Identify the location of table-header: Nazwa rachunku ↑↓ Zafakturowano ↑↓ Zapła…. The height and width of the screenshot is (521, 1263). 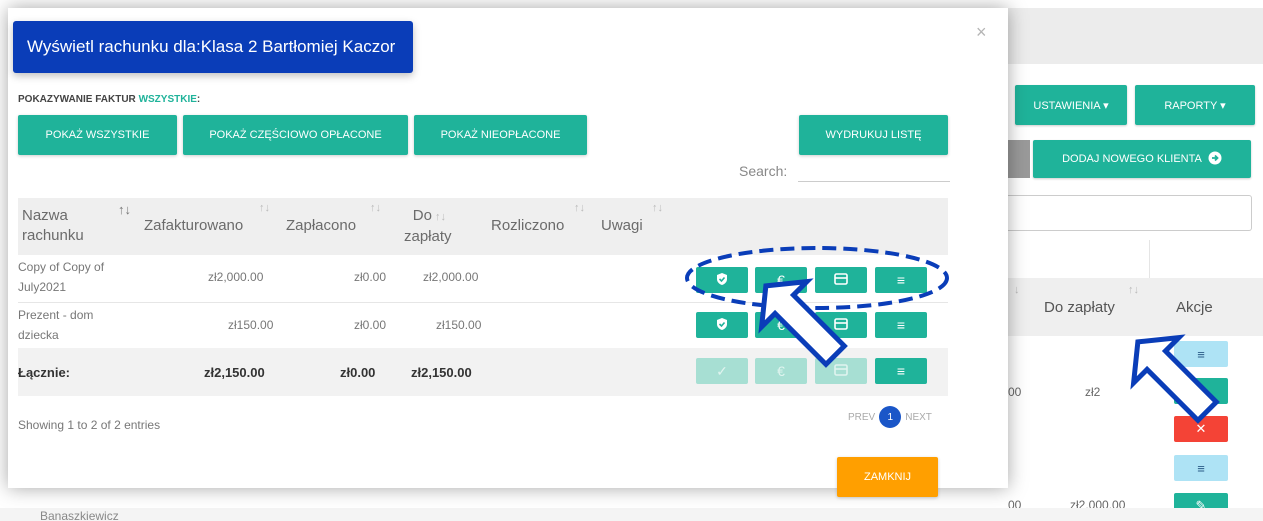
(483, 226).